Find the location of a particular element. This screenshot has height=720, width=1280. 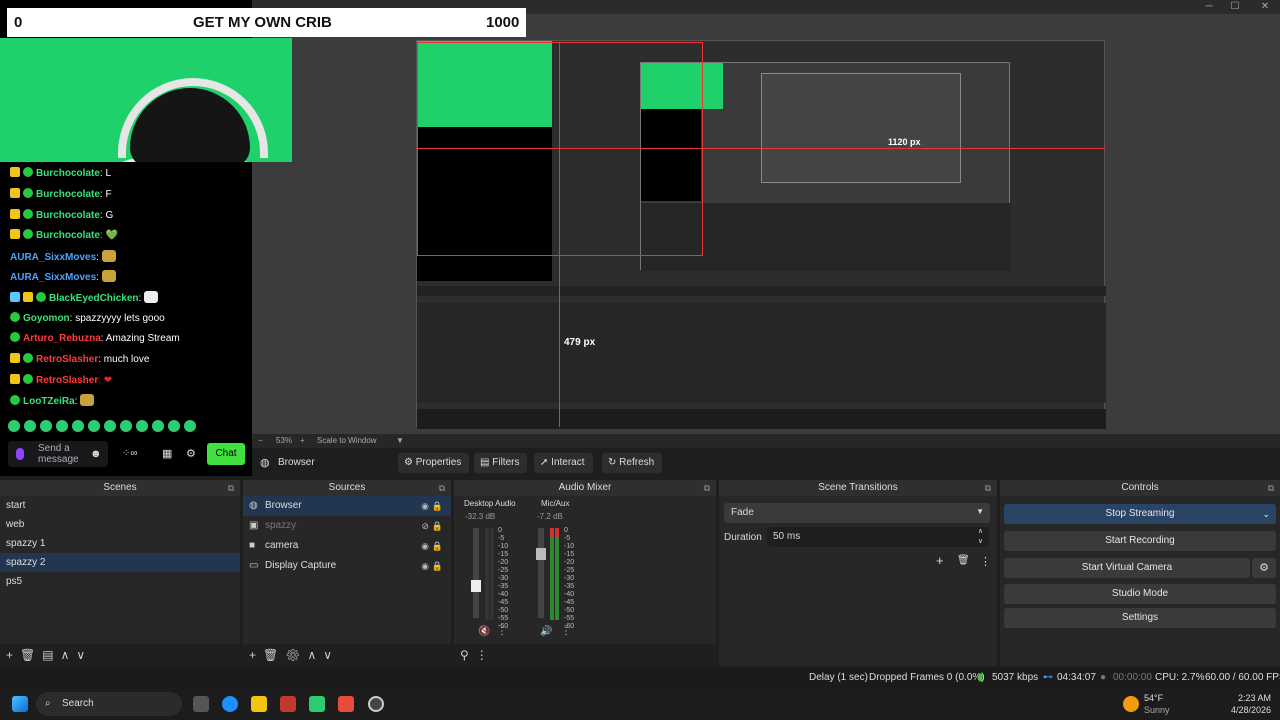

speaker-icon: 🔊 is located at coordinates (546, 631).